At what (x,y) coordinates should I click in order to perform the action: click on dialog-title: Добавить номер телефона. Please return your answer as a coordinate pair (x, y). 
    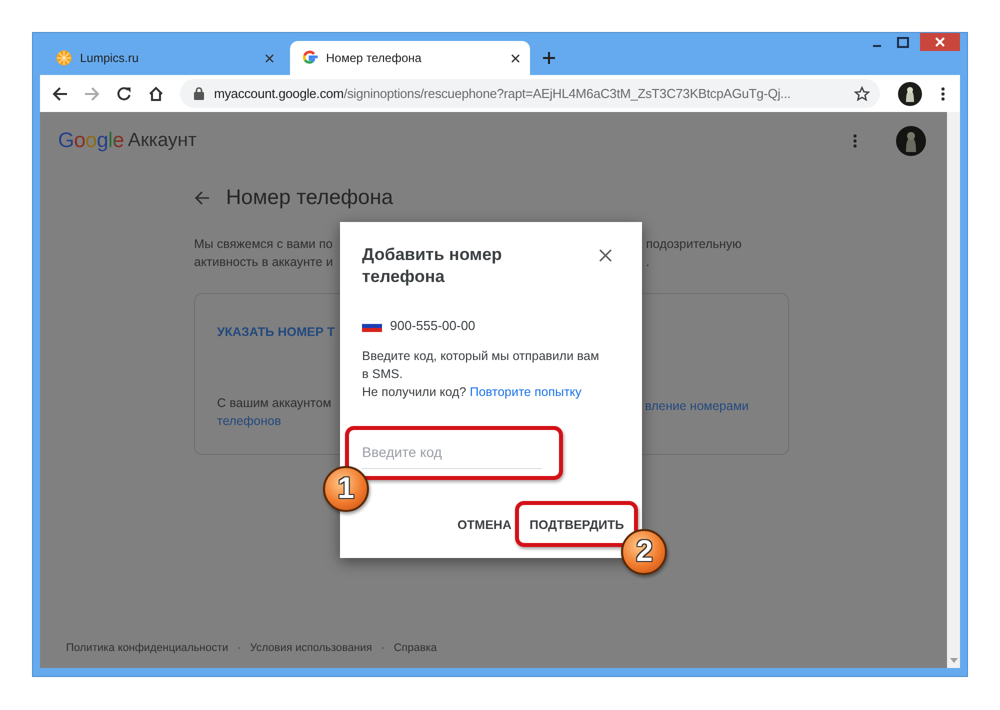
    Looking at the image, I should click on (432, 266).